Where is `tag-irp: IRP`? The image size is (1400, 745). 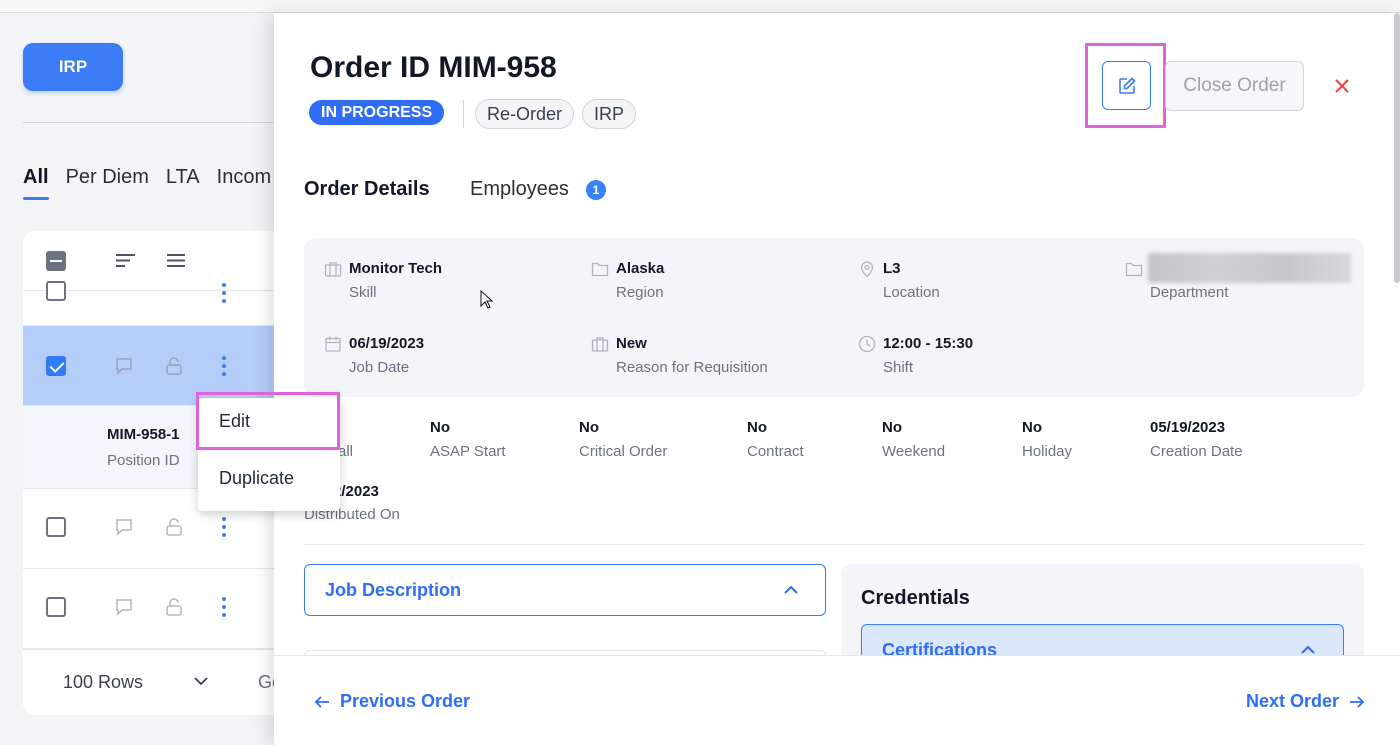 tag-irp: IRP is located at coordinates (609, 114).